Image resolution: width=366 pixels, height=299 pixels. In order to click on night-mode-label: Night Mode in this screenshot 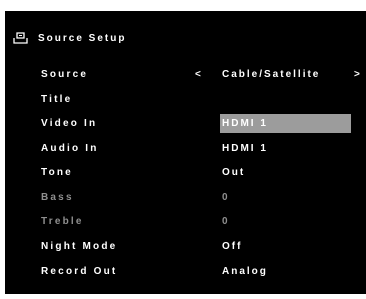, I will do `click(79, 246)`.